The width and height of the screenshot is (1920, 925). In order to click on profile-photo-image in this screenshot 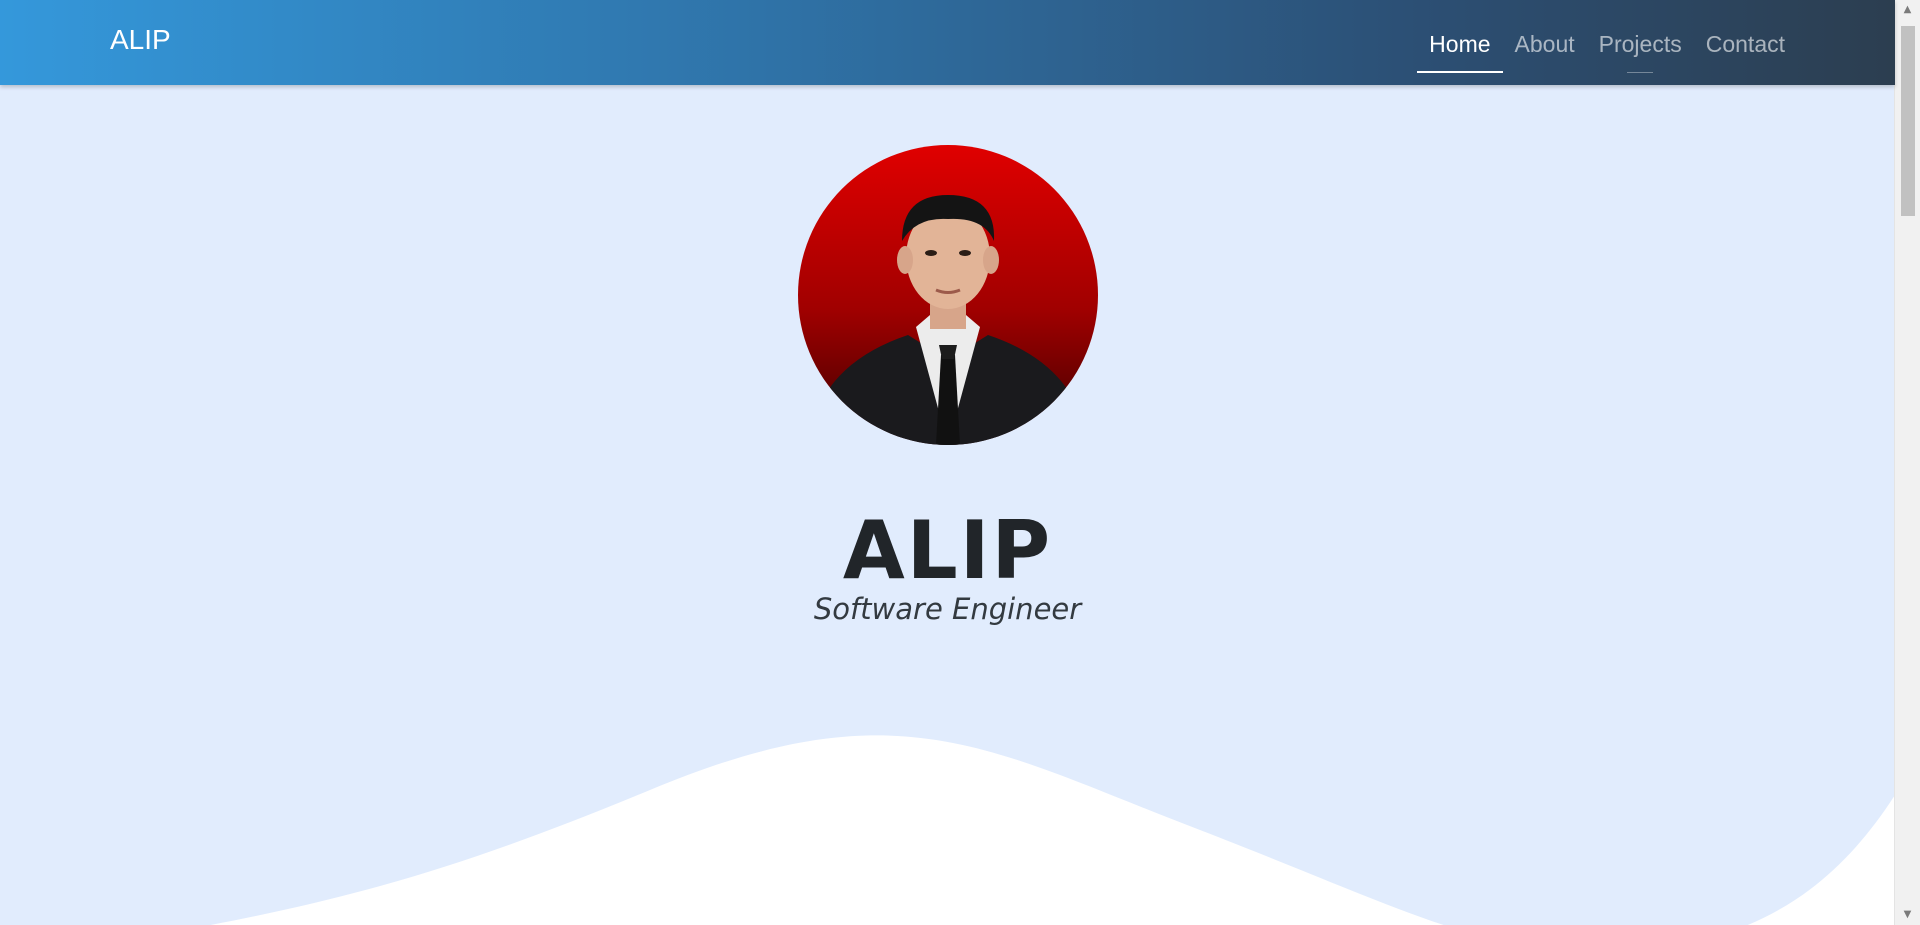, I will do `click(948, 295)`.